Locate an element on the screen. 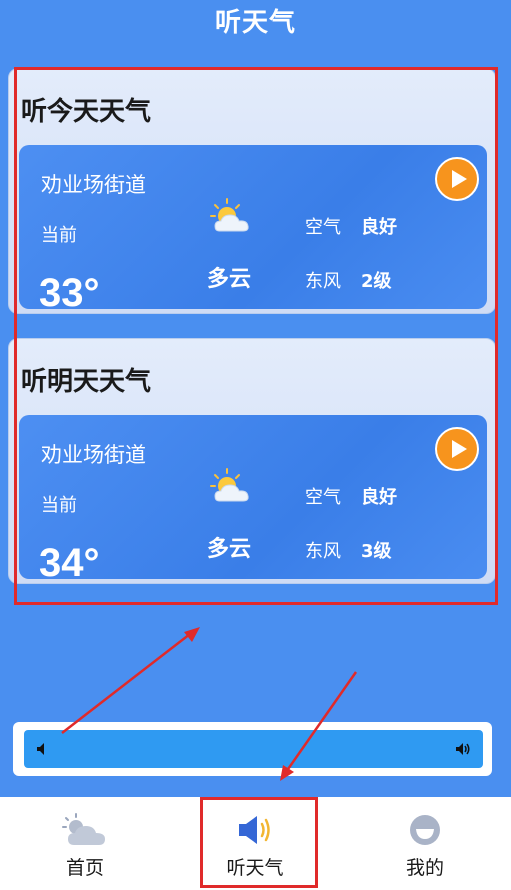  temperature: 34° is located at coordinates (69, 560).